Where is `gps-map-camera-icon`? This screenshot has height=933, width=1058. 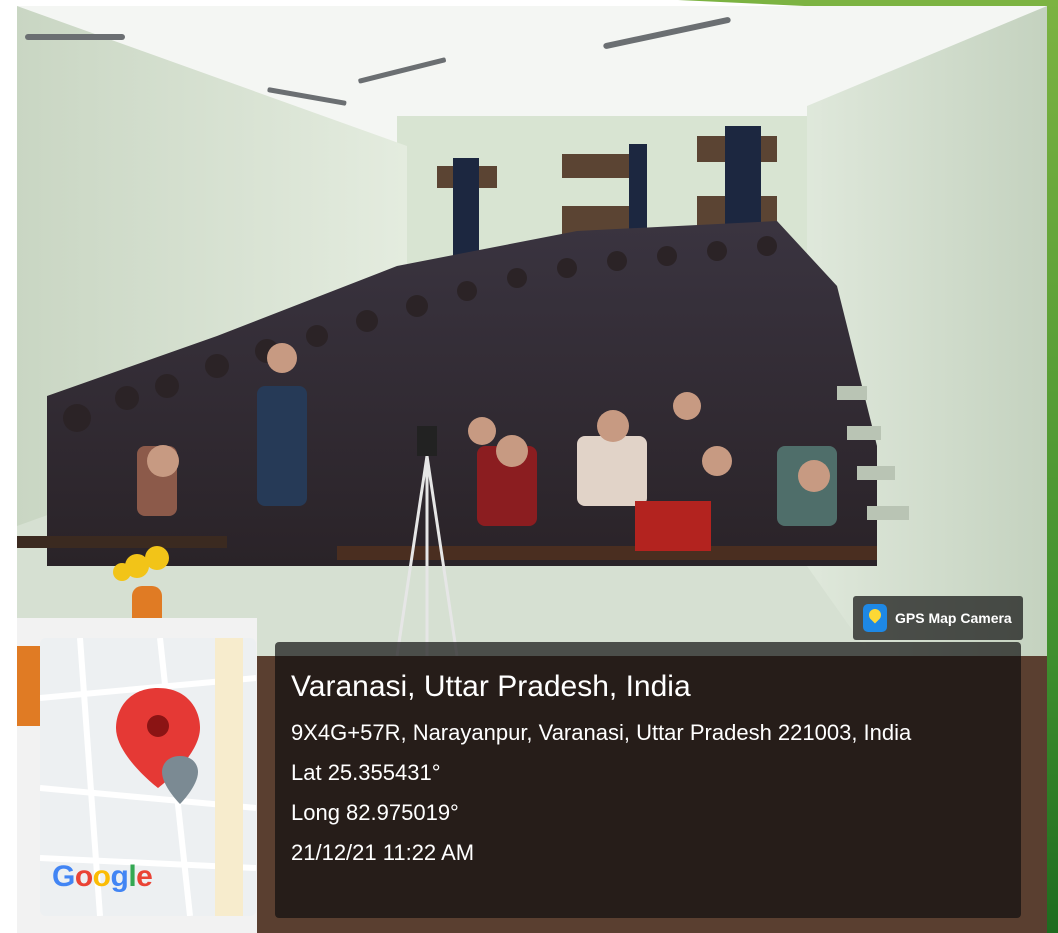 gps-map-camera-icon is located at coordinates (875, 618).